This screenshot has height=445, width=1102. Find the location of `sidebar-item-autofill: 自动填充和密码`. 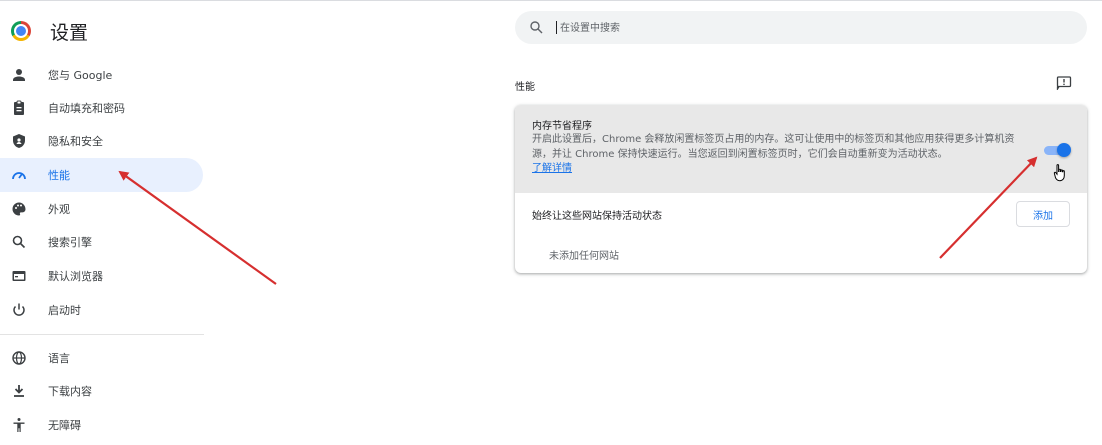

sidebar-item-autofill: 自动填充和密码 is located at coordinates (101, 108).